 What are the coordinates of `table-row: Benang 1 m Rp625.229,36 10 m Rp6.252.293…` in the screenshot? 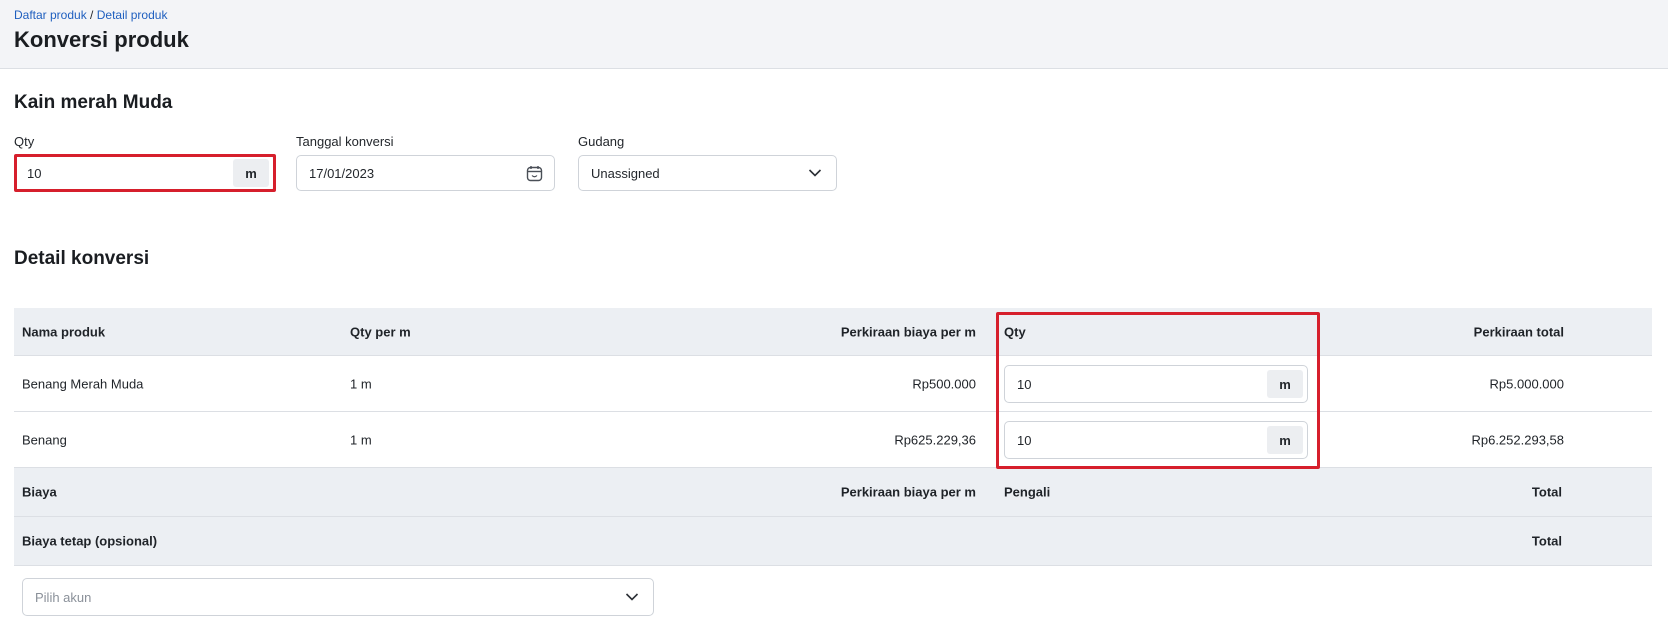 It's located at (833, 440).